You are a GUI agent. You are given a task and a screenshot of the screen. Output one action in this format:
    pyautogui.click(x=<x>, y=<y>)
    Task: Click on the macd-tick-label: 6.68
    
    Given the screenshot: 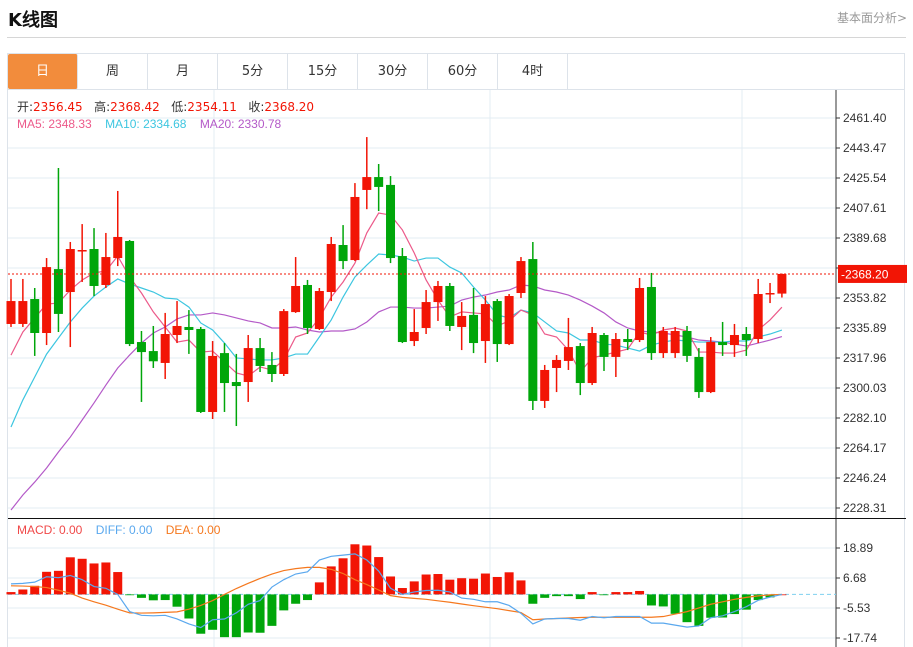 What is the action you would take?
    pyautogui.click(x=855, y=578)
    